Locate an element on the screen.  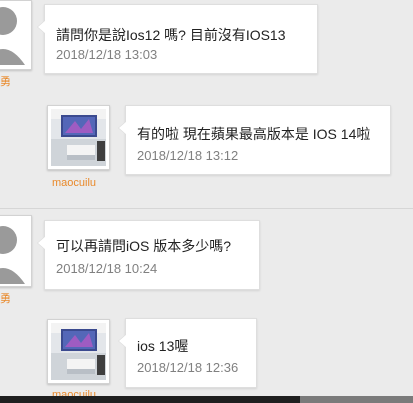
comment-timestamp: 2018/12/18 10:24 is located at coordinates (107, 268).